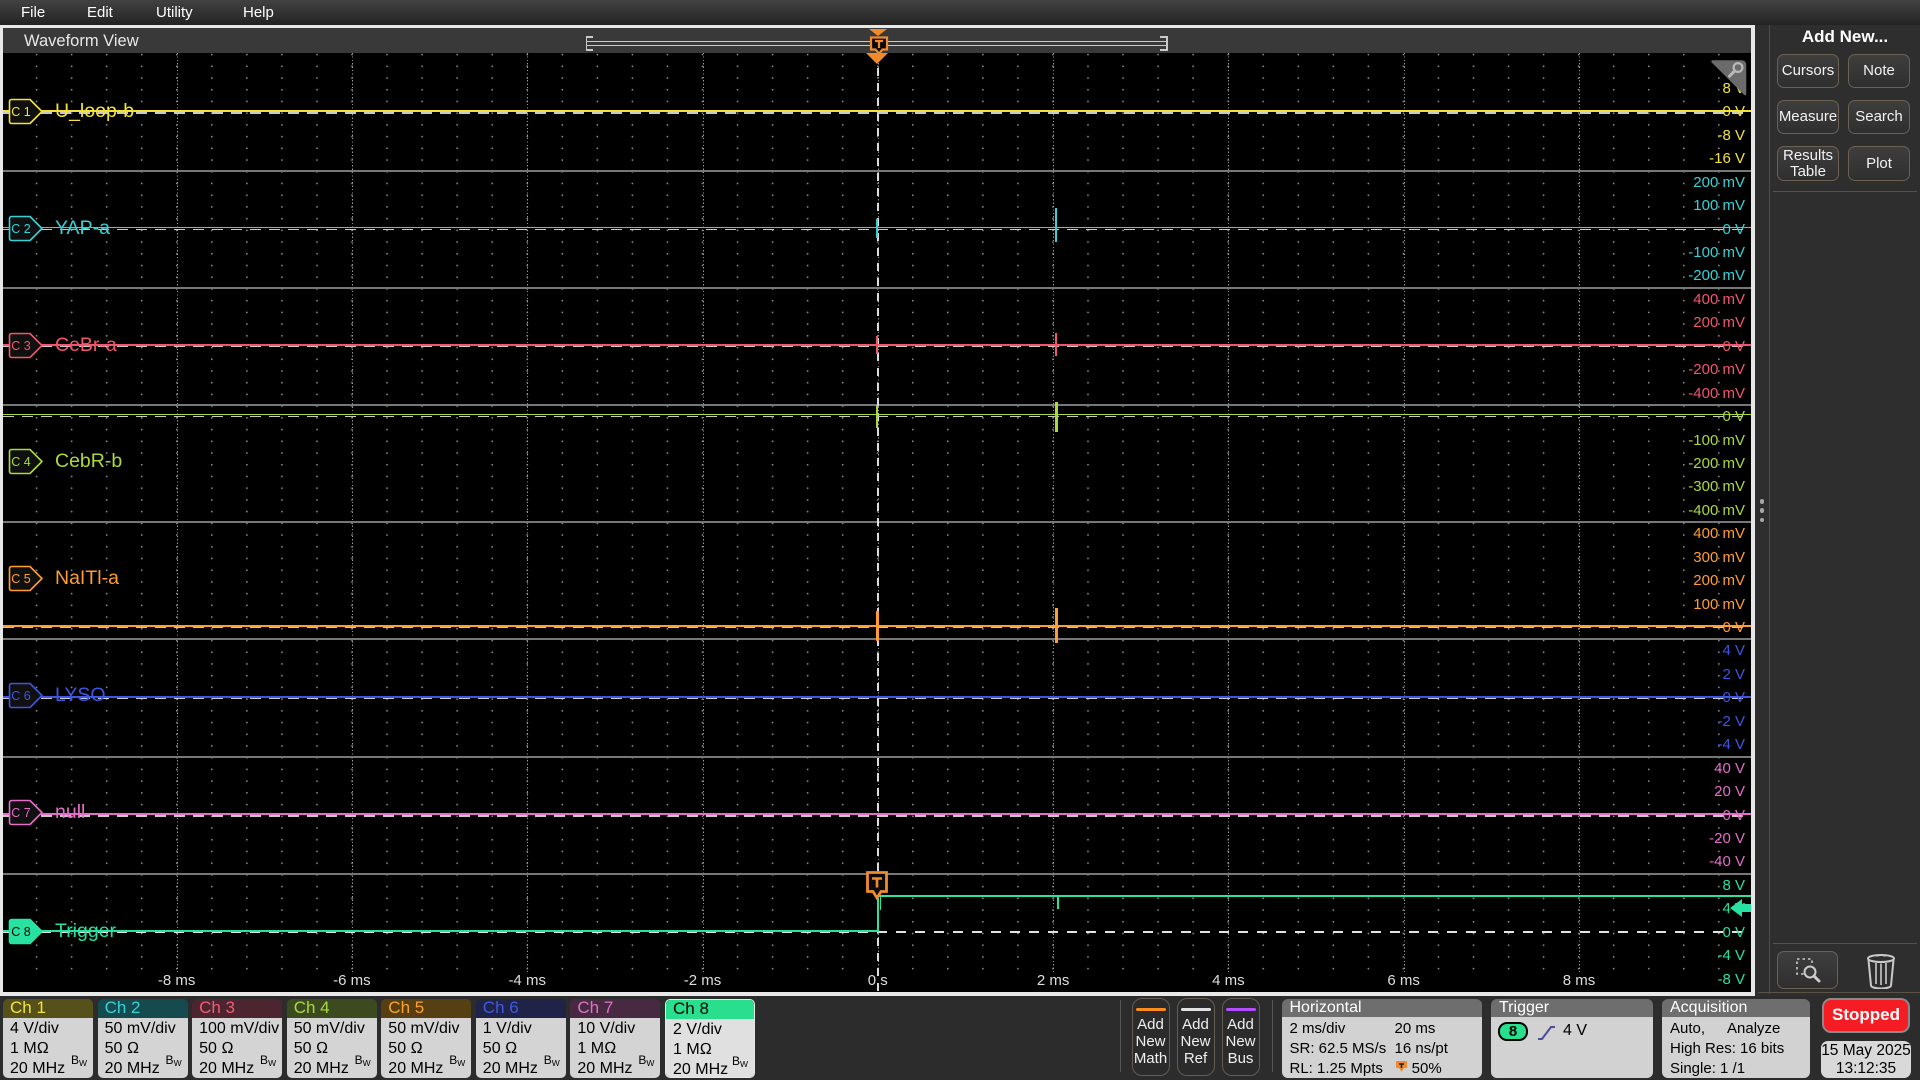 The width and height of the screenshot is (1920, 1080). I want to click on svg-text: C 6, so click(21, 696).